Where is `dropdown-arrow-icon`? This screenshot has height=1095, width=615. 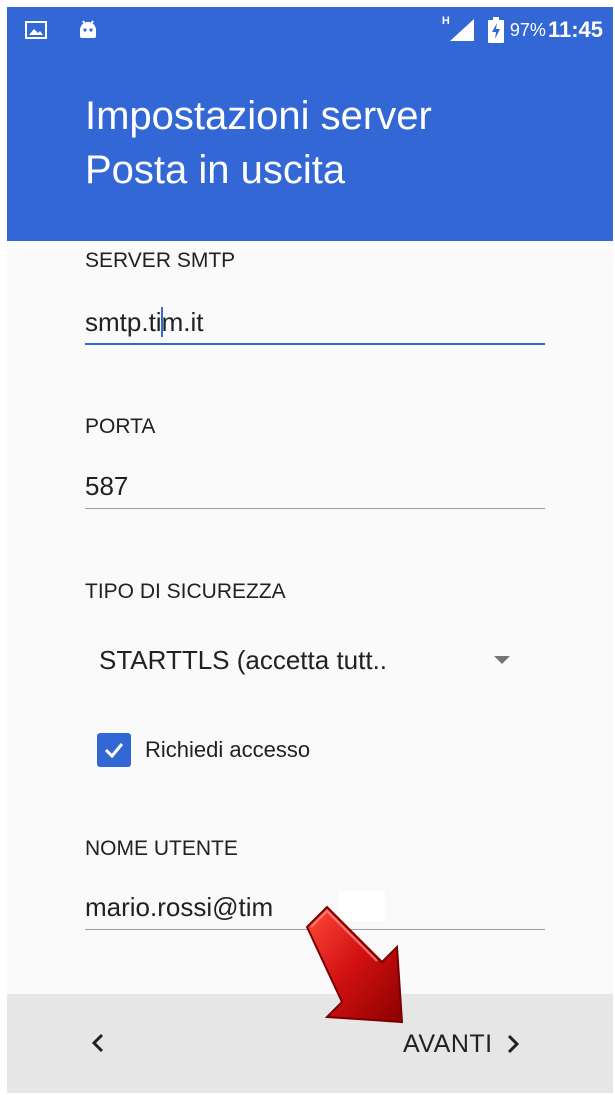
dropdown-arrow-icon is located at coordinates (502, 660).